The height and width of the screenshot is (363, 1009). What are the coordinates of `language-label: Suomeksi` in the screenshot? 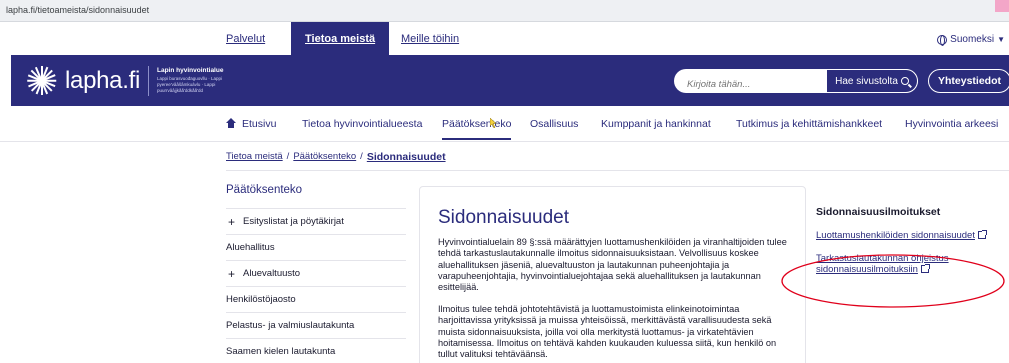 It's located at (972, 39).